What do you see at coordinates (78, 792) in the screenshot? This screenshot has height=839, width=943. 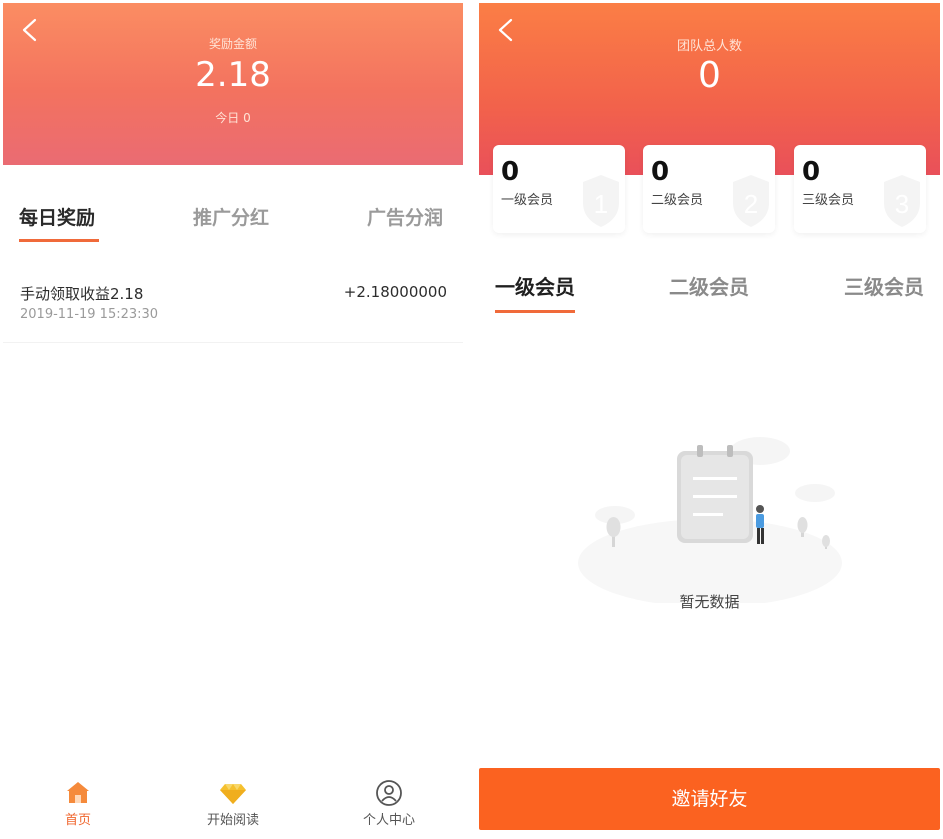 I see `home-icon` at bounding box center [78, 792].